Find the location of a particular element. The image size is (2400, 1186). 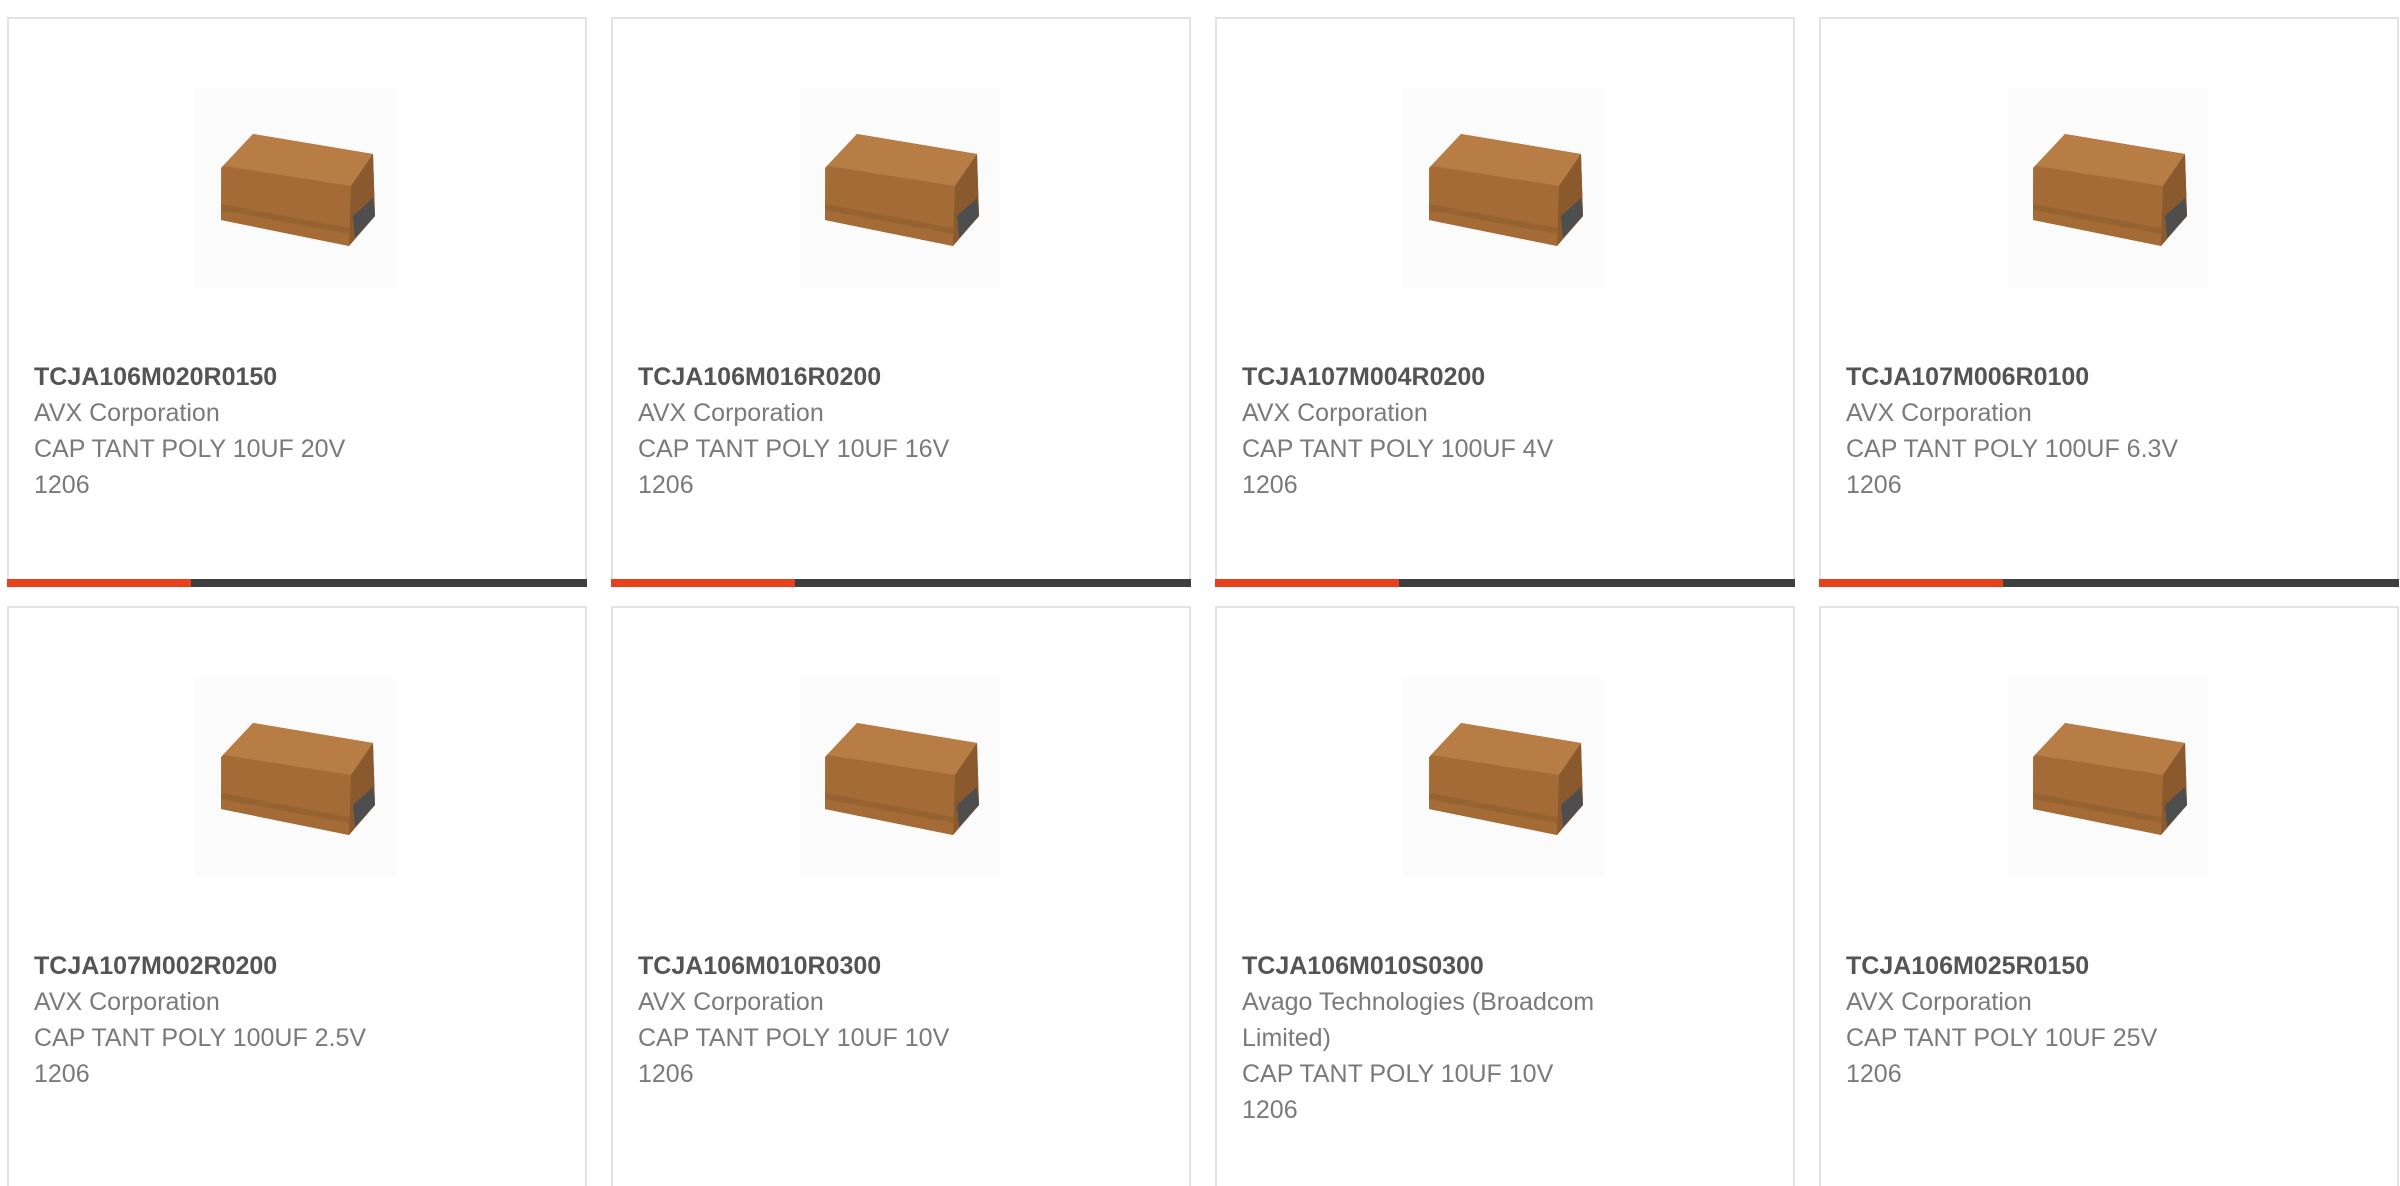

part-number: TCJA107M006R0100 is located at coordinates (2106, 377).